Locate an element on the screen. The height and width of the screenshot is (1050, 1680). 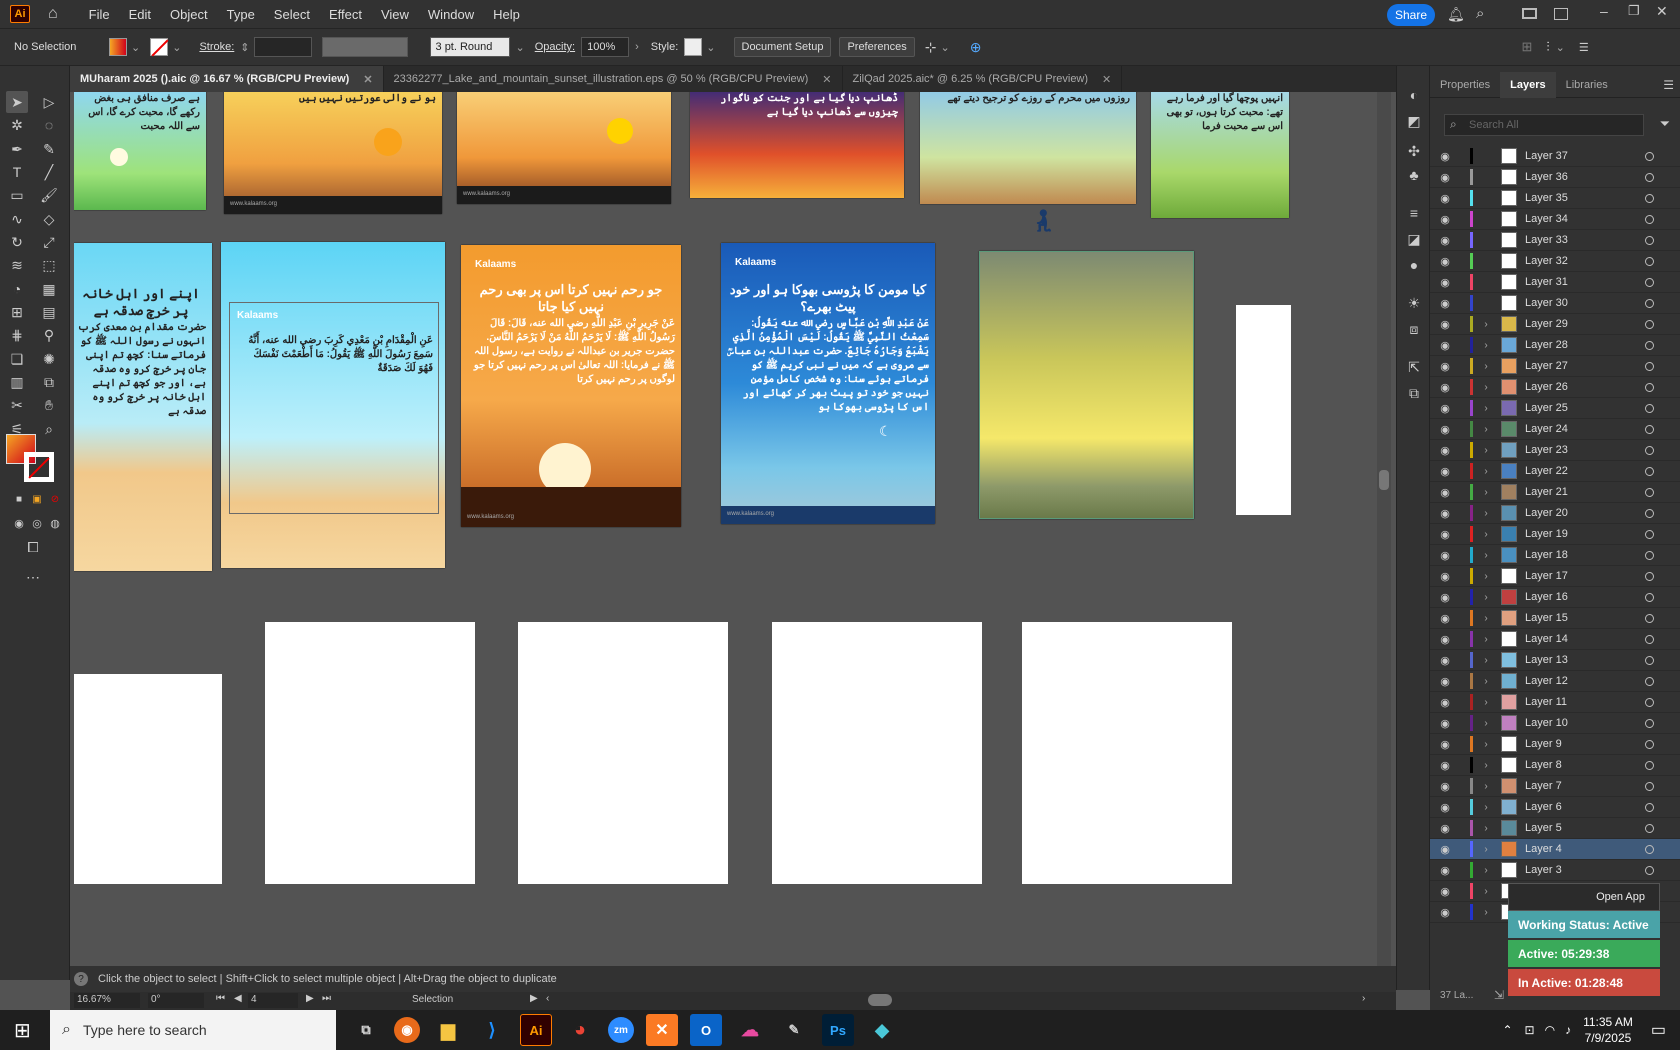
rectangle-tool-icon: ▭ is located at coordinates (17, 195).